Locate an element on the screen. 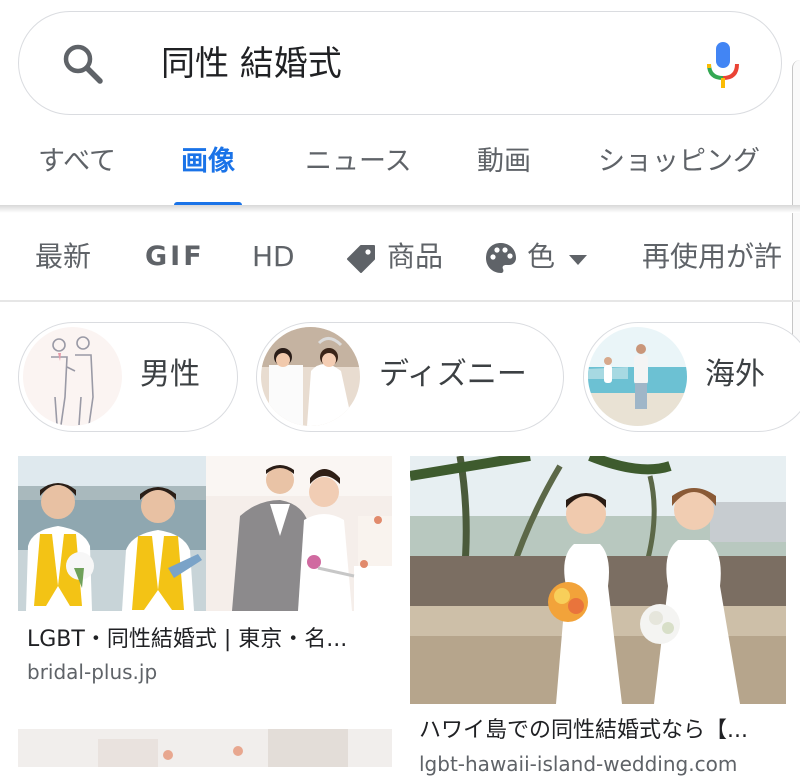  tab-shopping: ショッピング is located at coordinates (679, 162).